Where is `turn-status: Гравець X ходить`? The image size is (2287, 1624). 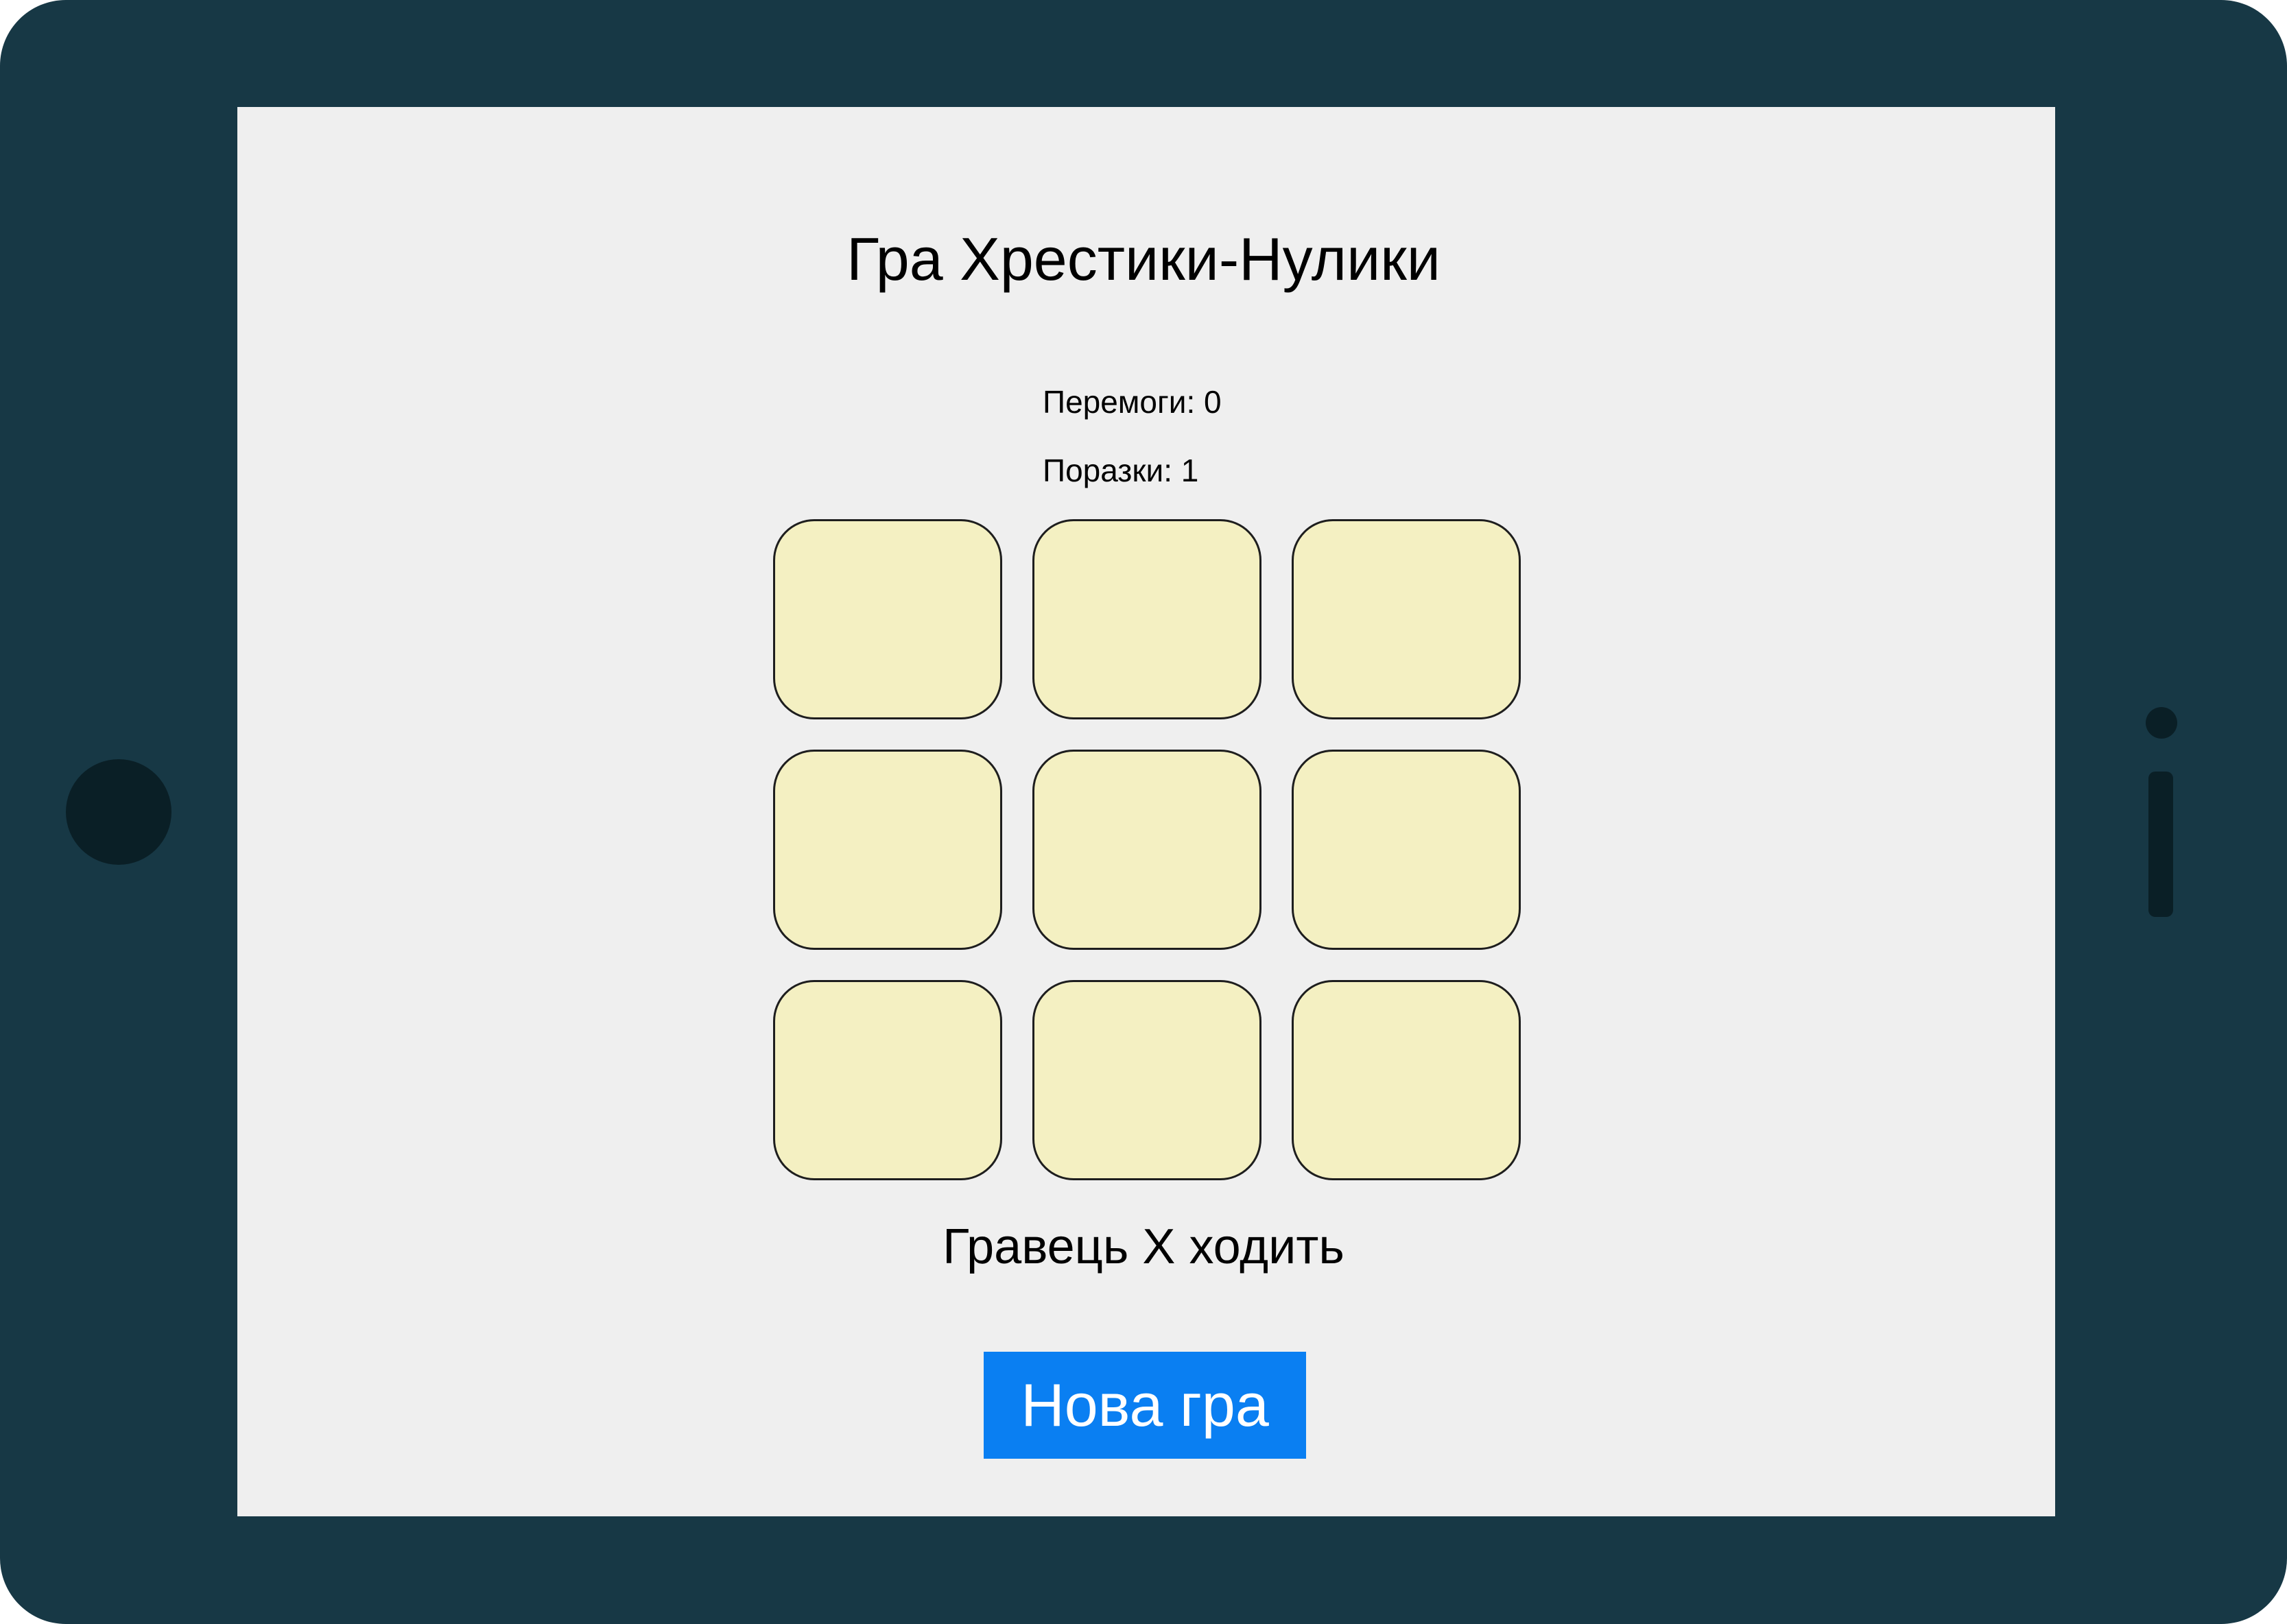
turn-status: Гравець X ходить is located at coordinates (1143, 1247).